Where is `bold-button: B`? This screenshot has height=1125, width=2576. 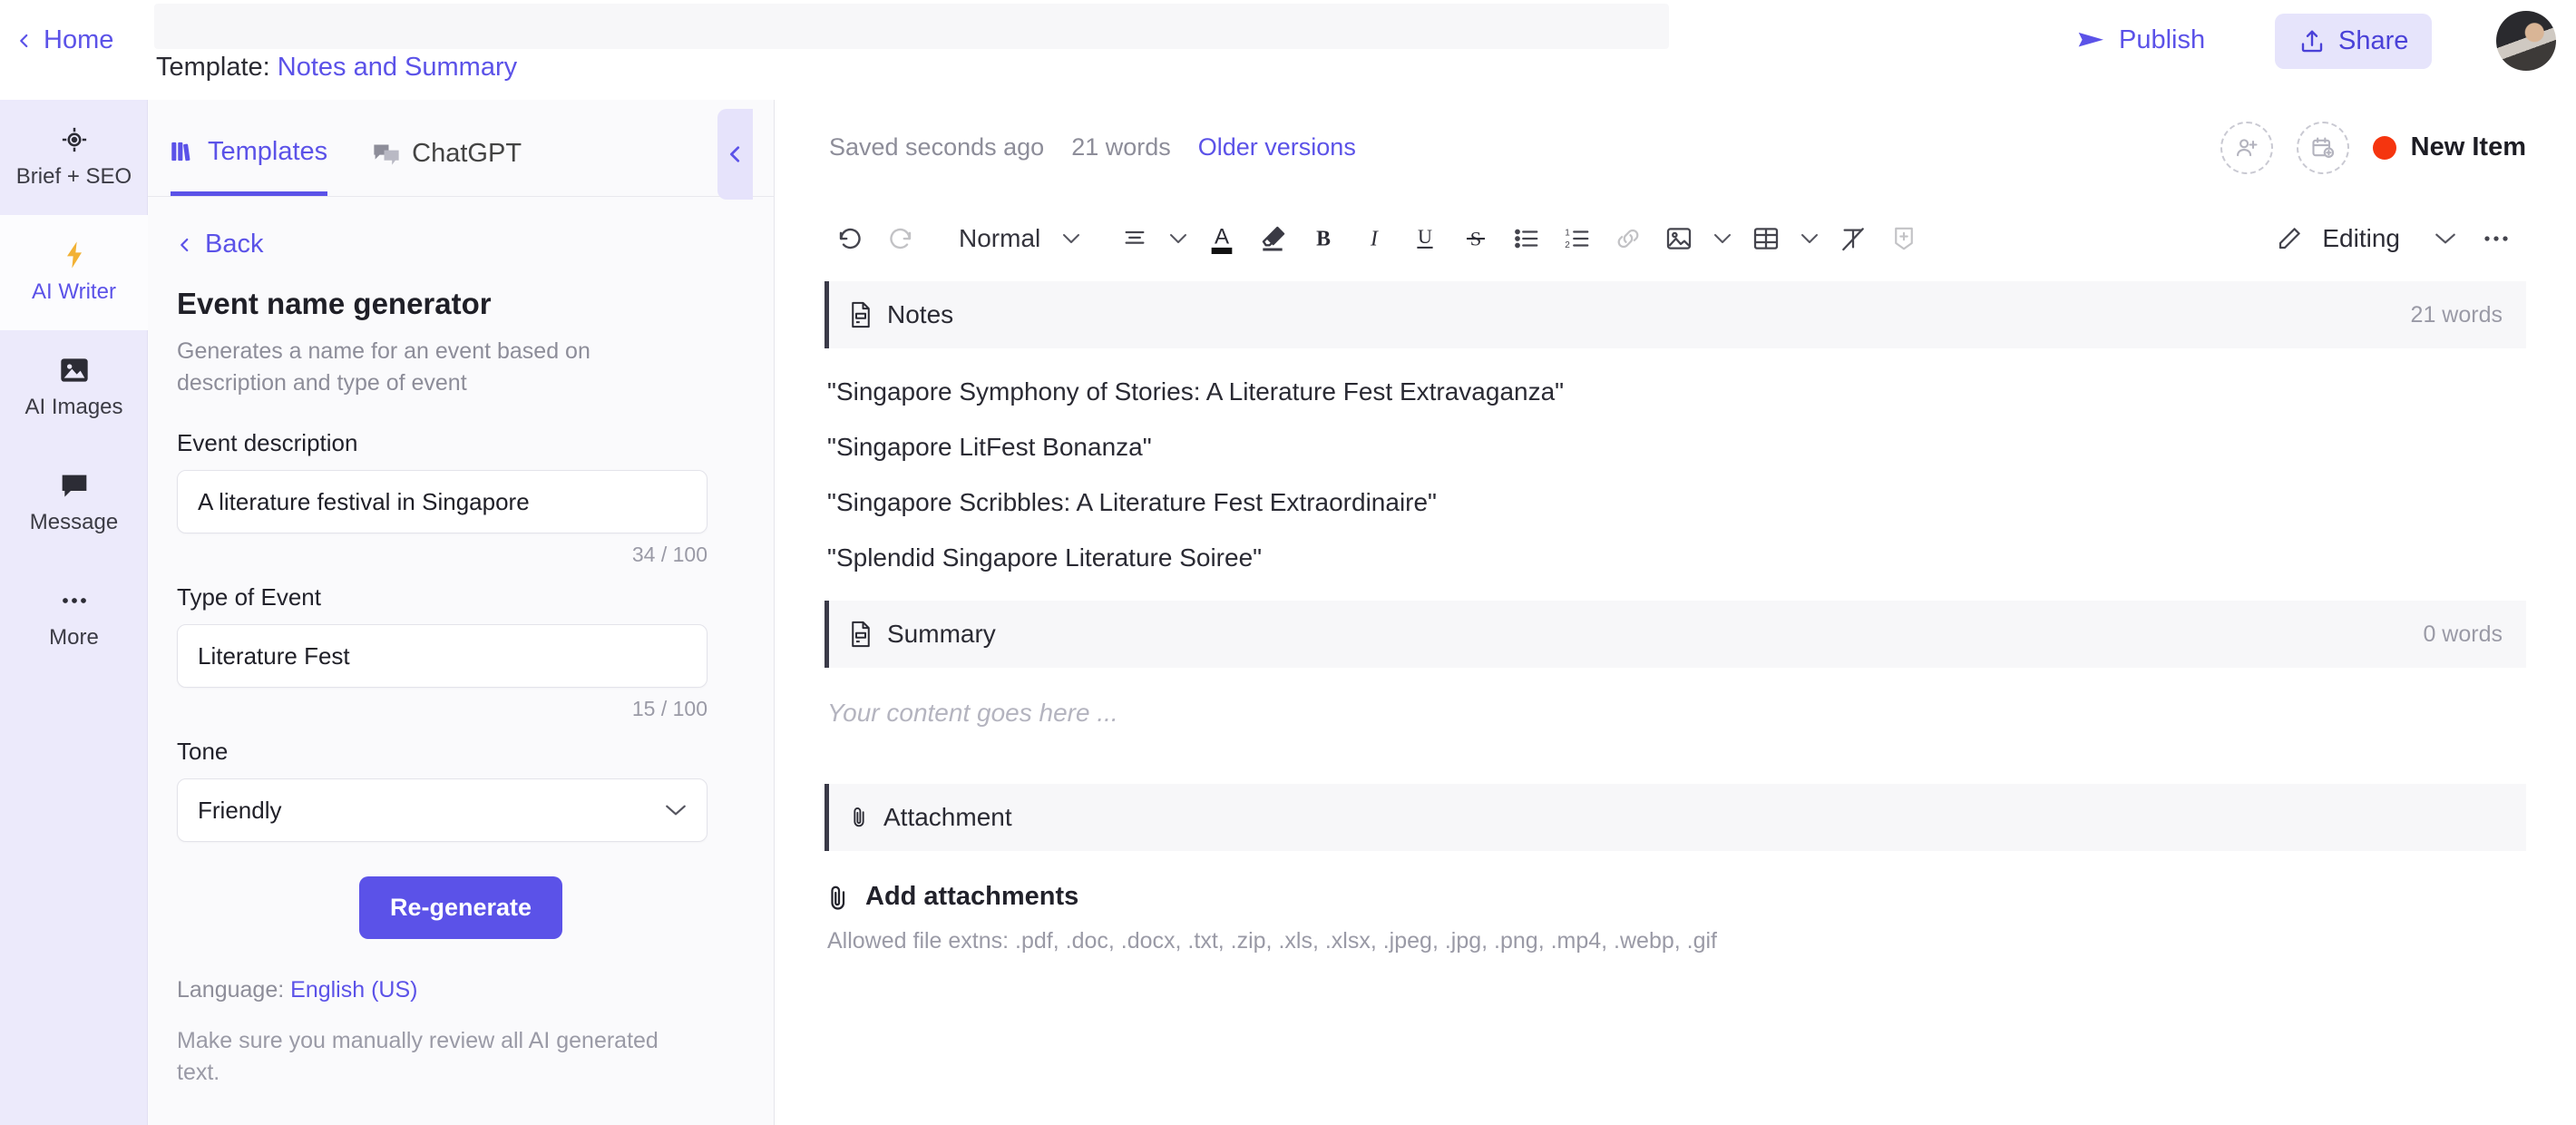 bold-button: B is located at coordinates (1323, 238).